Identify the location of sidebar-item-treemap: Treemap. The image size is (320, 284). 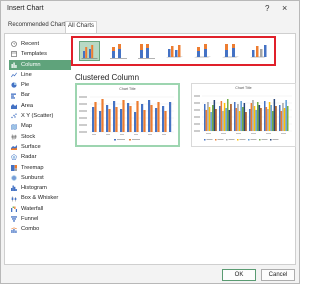
(40, 168).